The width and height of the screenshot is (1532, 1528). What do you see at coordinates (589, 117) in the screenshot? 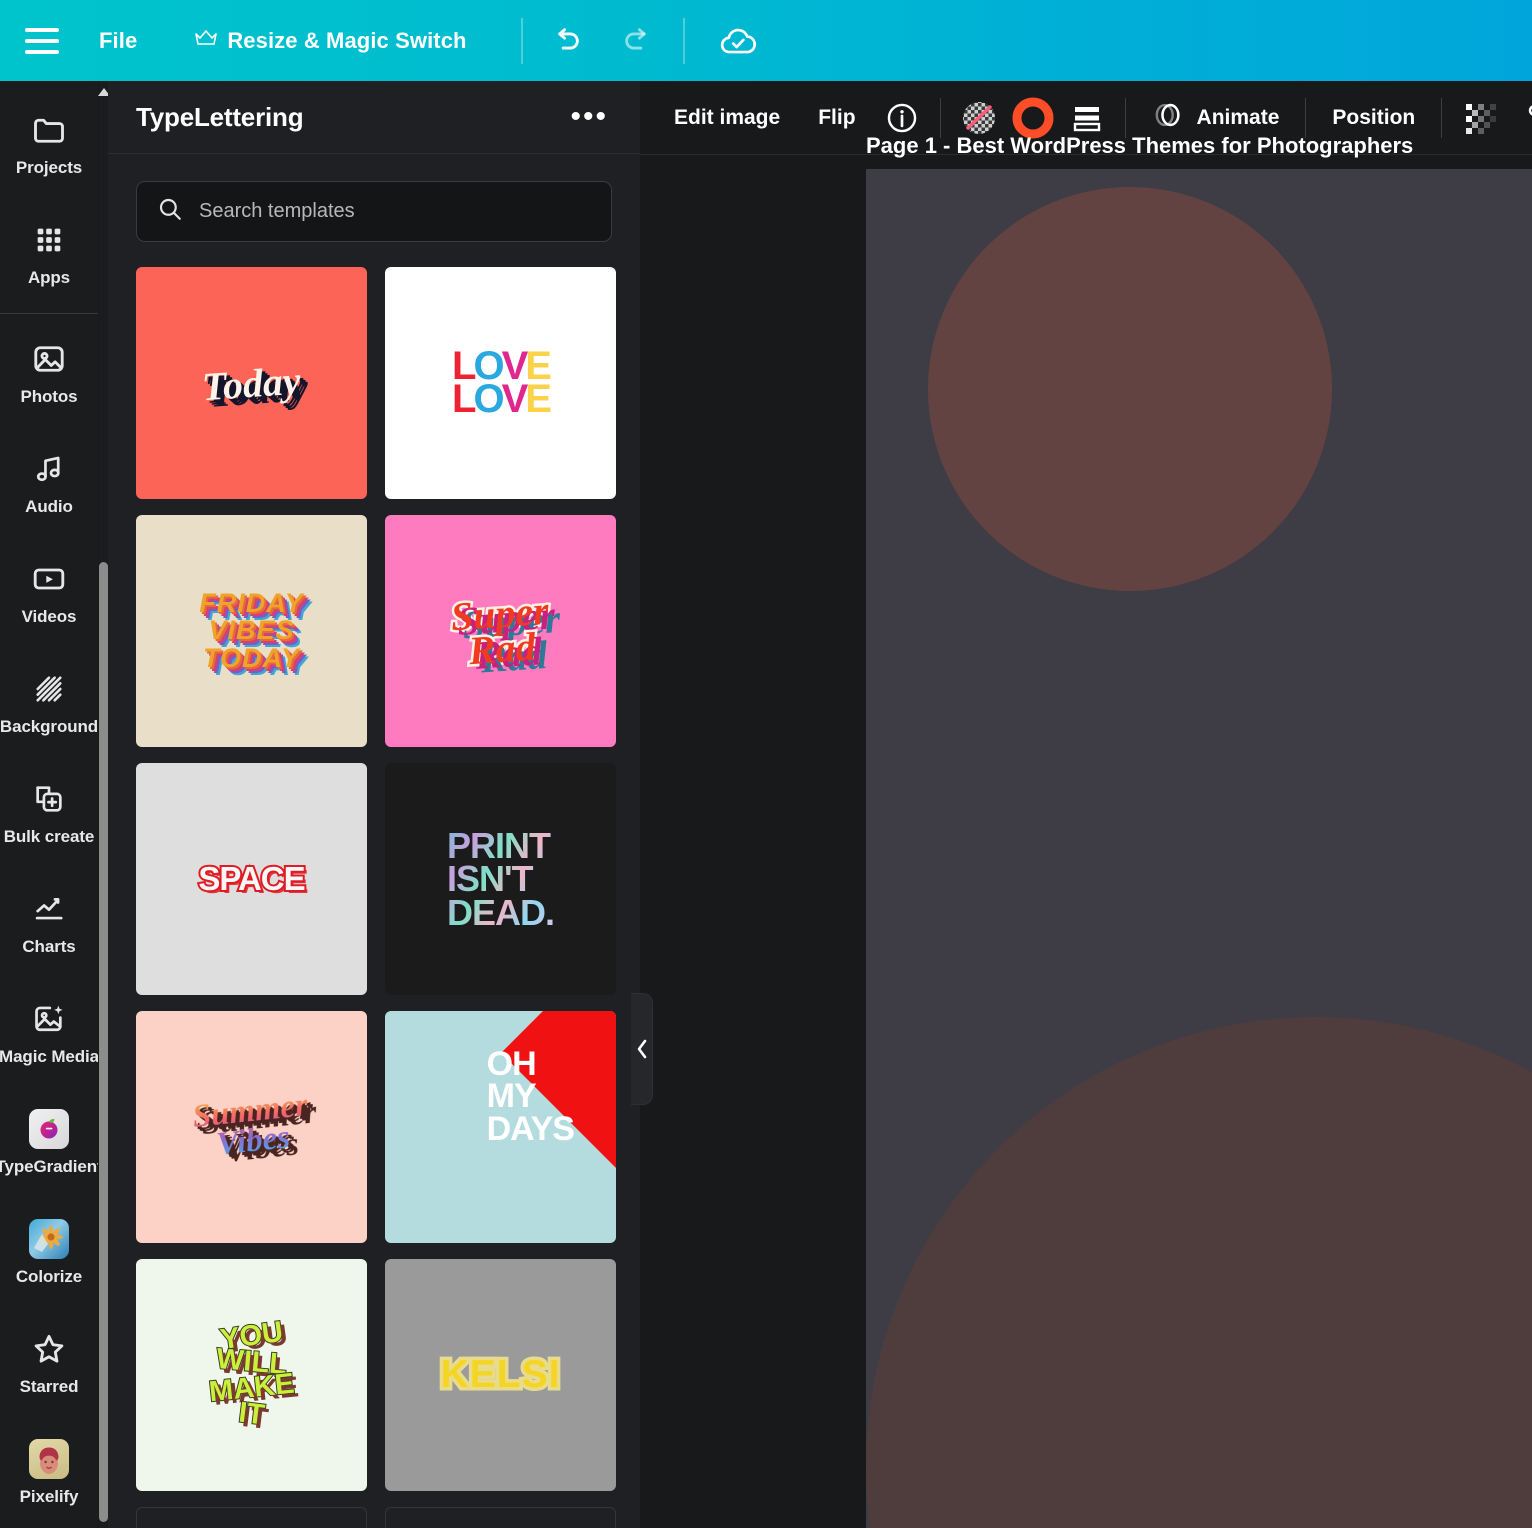
I see `more-options-icon: •••` at bounding box center [589, 117].